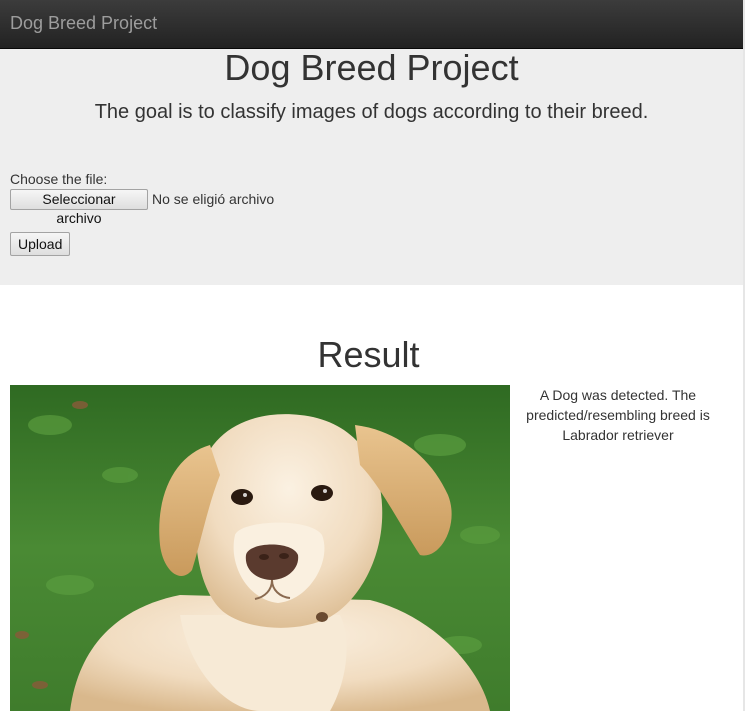  What do you see at coordinates (371, 24) in the screenshot?
I see `top-navbar: Dog Breed Project` at bounding box center [371, 24].